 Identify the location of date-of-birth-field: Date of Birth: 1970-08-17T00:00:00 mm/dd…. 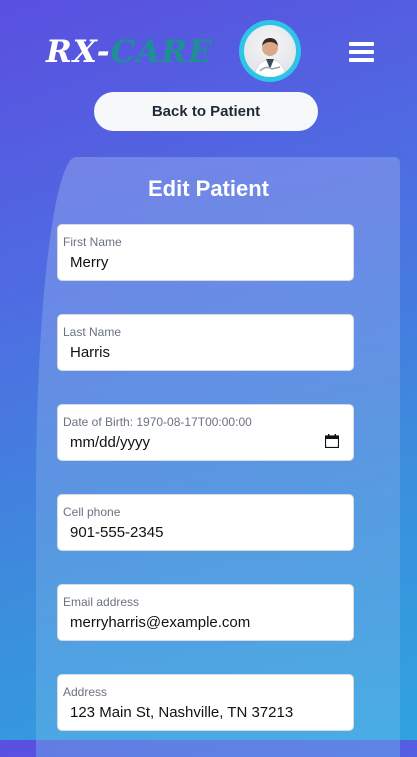
(205, 432).